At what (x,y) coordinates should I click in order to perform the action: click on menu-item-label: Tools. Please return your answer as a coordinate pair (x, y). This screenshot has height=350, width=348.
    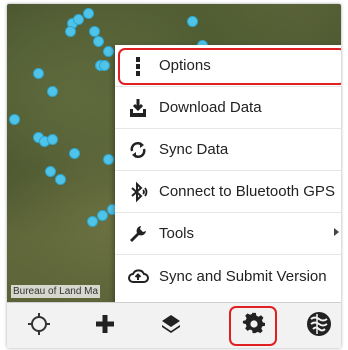
    Looking at the image, I should click on (177, 233).